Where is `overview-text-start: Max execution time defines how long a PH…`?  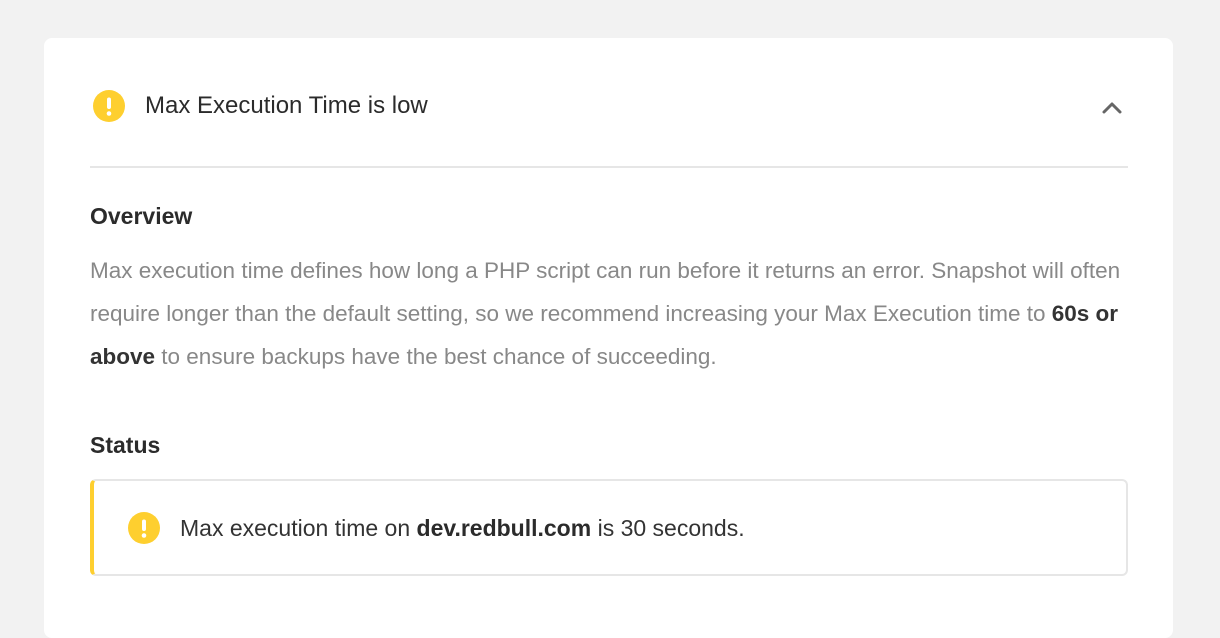 overview-text-start: Max execution time defines how long a PH… is located at coordinates (605, 292).